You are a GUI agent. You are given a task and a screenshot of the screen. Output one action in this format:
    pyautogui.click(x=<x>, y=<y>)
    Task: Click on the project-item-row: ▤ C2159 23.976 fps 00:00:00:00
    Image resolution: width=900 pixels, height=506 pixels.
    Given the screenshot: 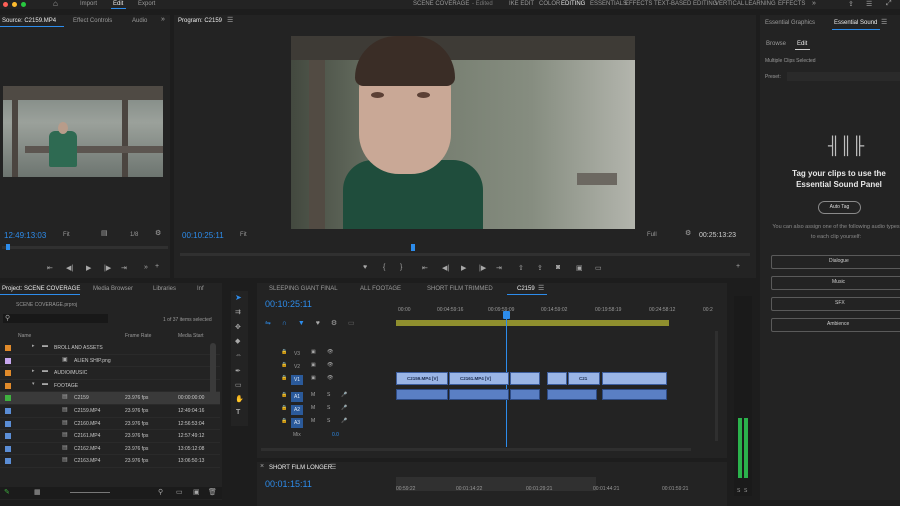 What is the action you would take?
    pyautogui.click(x=110, y=398)
    